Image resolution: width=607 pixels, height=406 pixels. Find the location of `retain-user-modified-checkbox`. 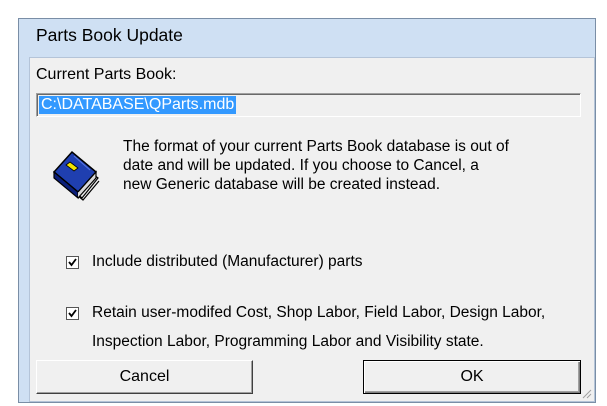

retain-user-modified-checkbox is located at coordinates (72, 313).